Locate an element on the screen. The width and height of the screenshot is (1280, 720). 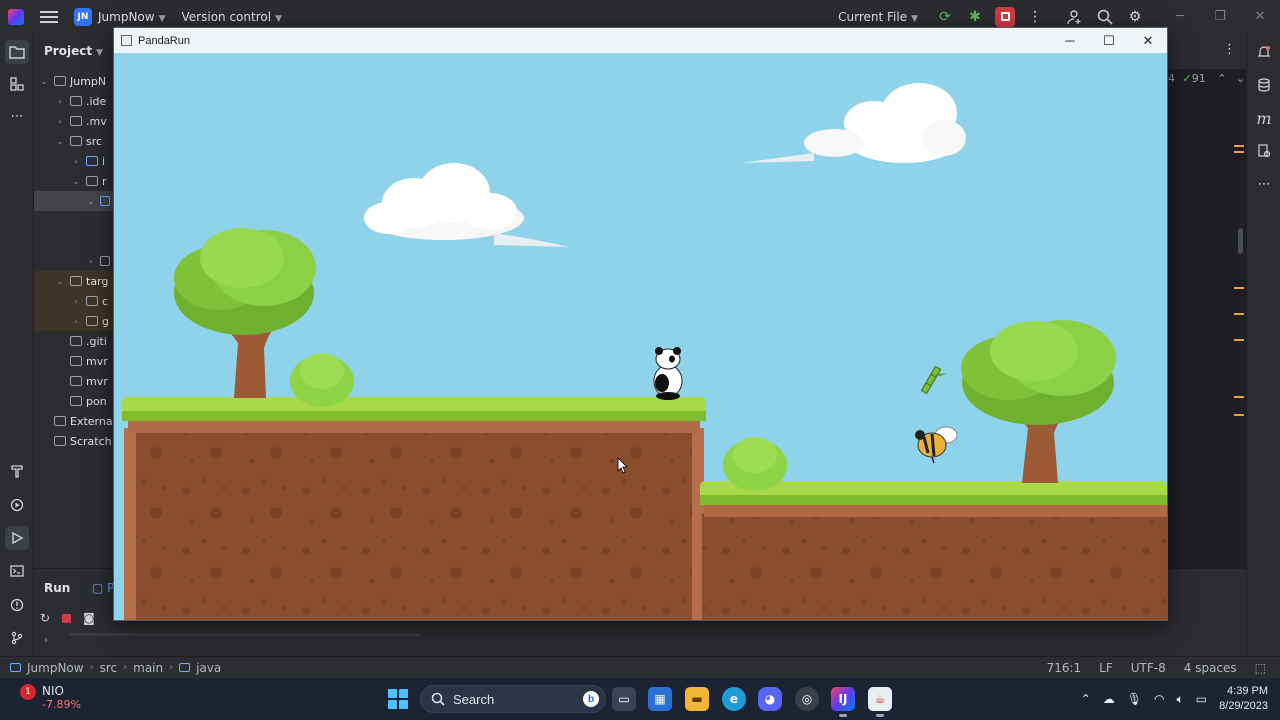
java-app-icon: ☕ is located at coordinates (880, 702).